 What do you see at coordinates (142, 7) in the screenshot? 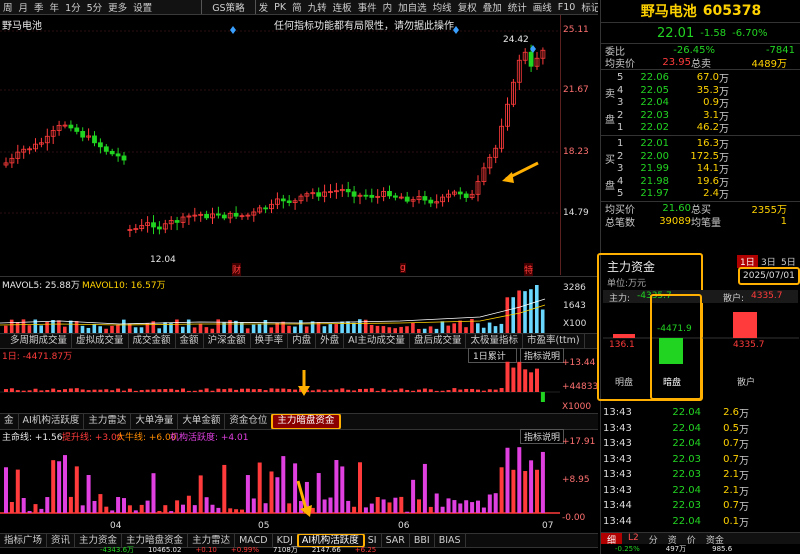
I see `settings-button: 设置` at bounding box center [142, 7].